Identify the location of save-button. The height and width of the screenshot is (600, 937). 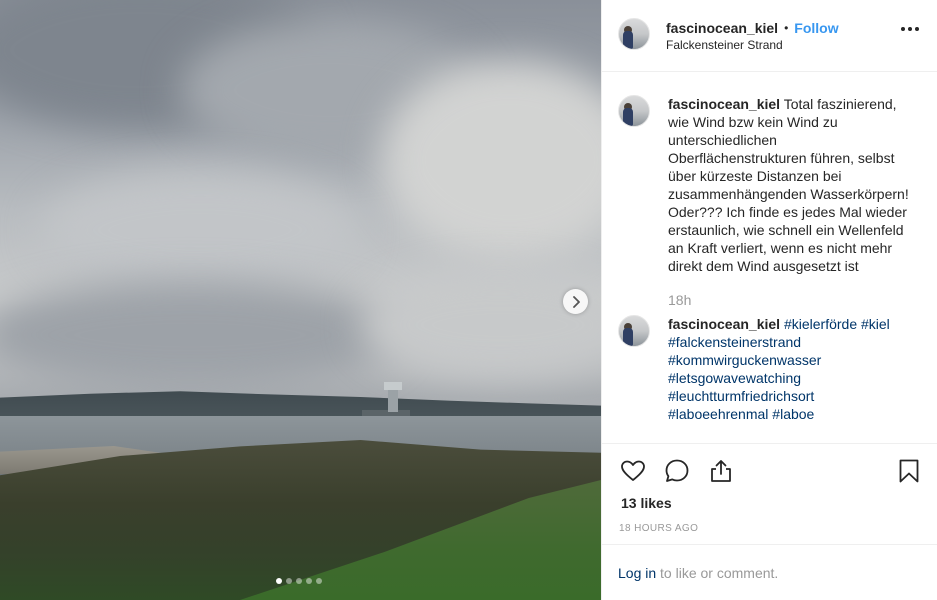
(909, 471).